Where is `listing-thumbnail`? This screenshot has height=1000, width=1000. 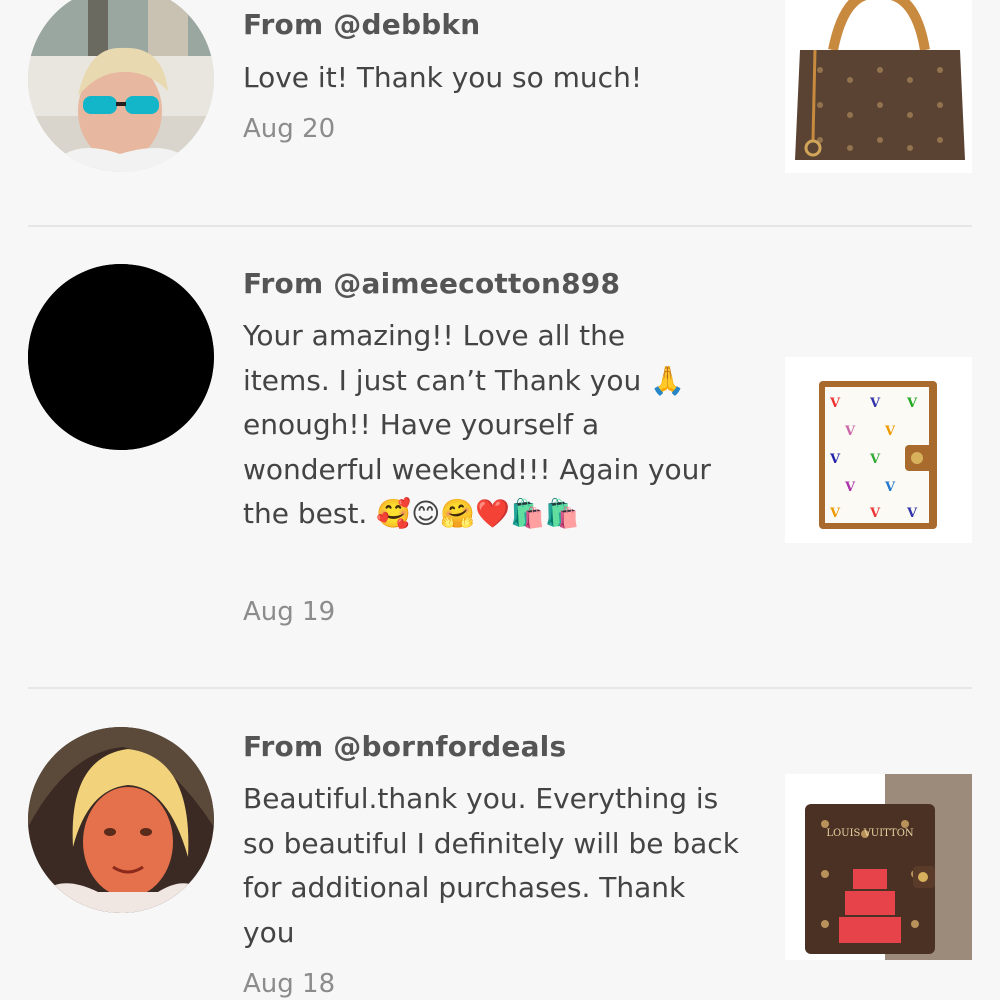 listing-thumbnail is located at coordinates (878, 86).